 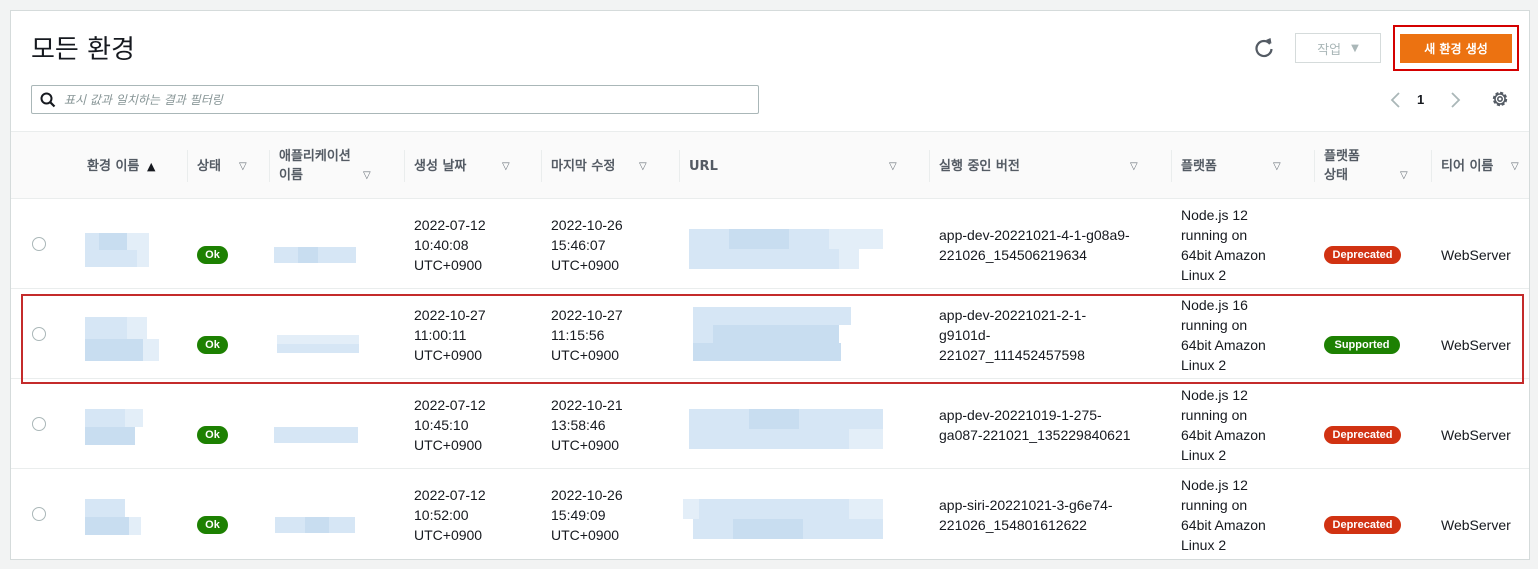 I want to click on search-input, so click(x=394, y=99).